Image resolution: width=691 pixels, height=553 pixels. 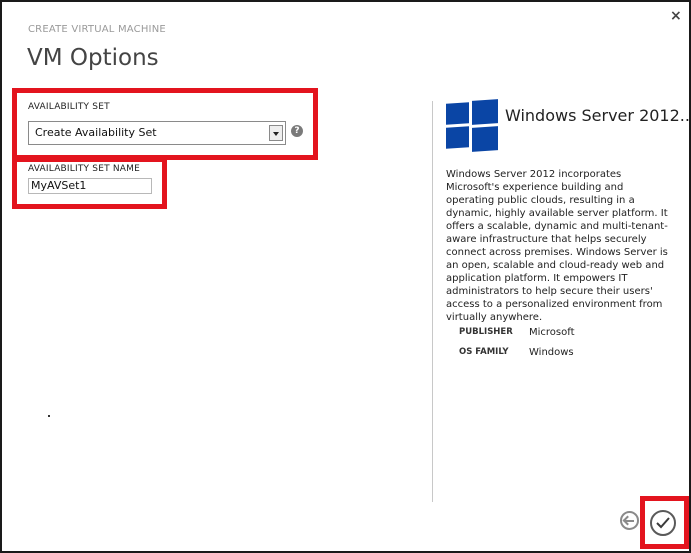 I want to click on checkmark-icon, so click(x=663, y=523).